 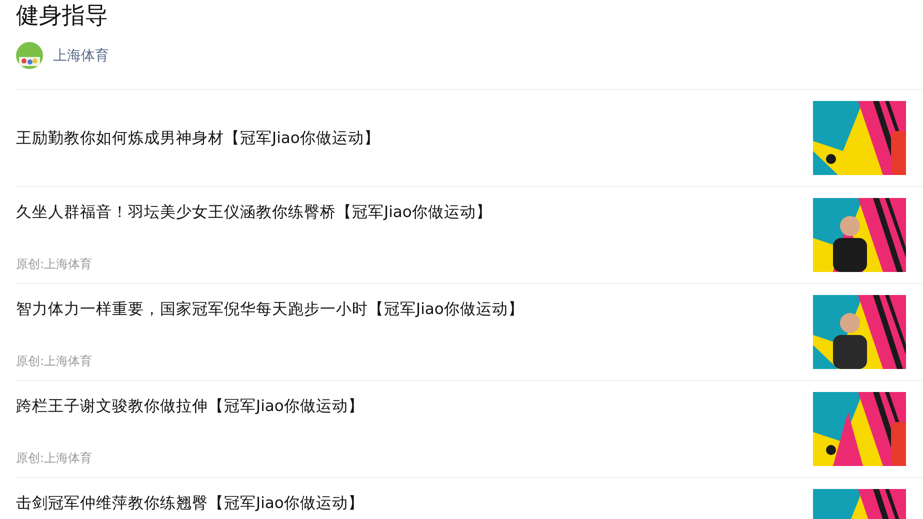 What do you see at coordinates (62, 16) in the screenshot?
I see `page-title: 健身指导` at bounding box center [62, 16].